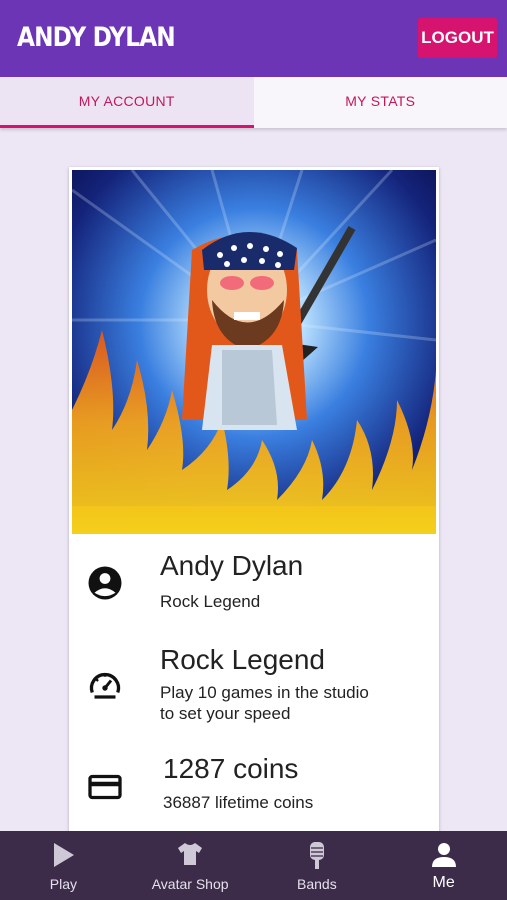  I want to click on play-icon, so click(64, 855).